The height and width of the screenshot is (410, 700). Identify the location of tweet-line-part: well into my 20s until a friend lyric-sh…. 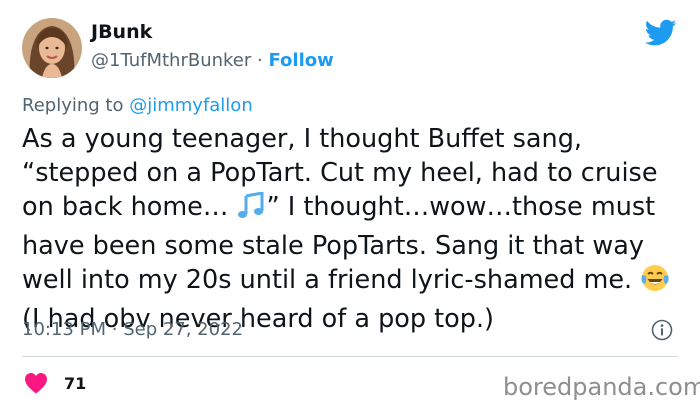
(327, 280).